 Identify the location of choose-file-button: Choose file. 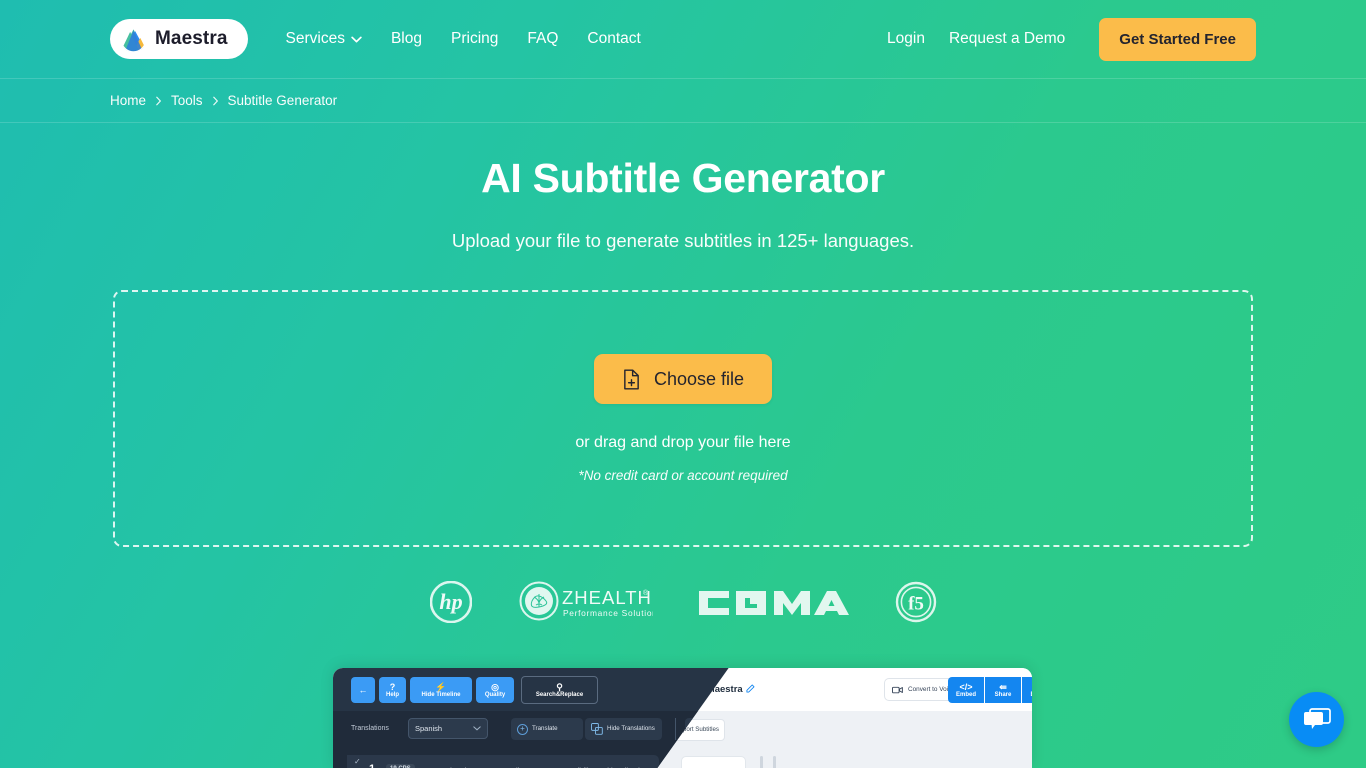
(683, 379).